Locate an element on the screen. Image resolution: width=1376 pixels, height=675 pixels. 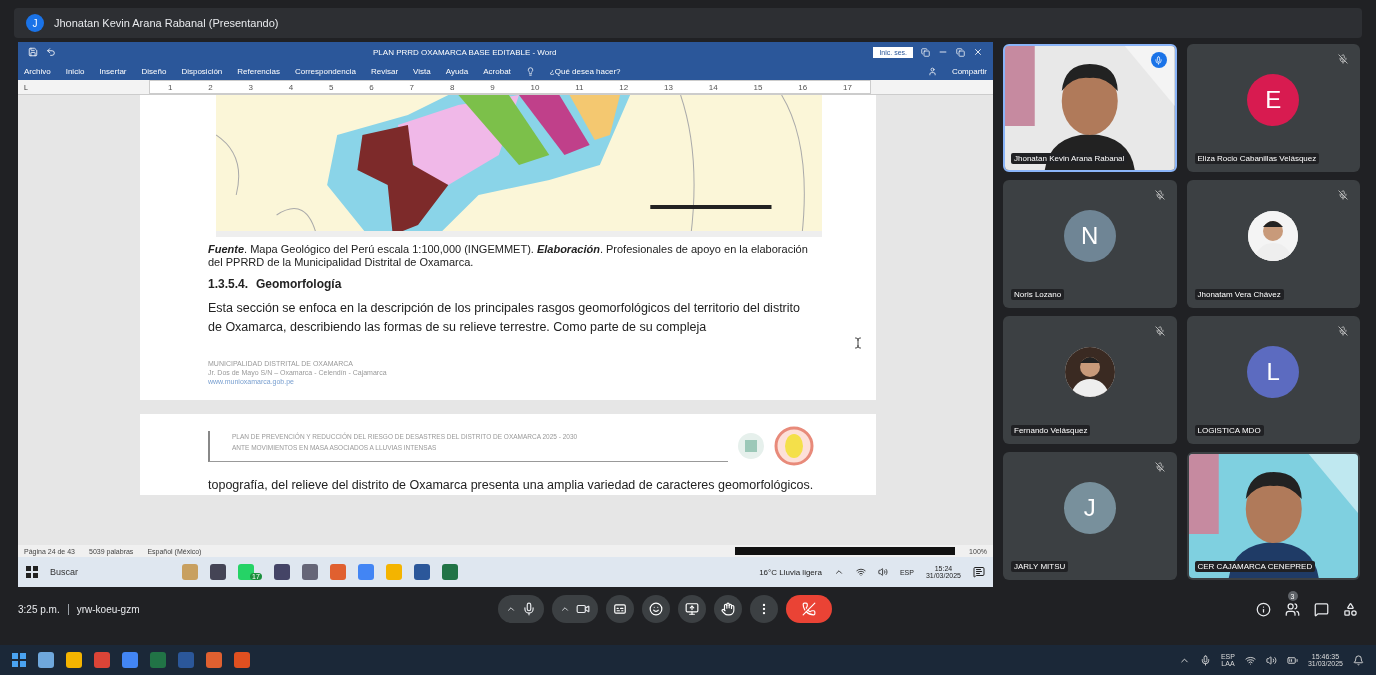
microphone-button is located at coordinates (520, 609).